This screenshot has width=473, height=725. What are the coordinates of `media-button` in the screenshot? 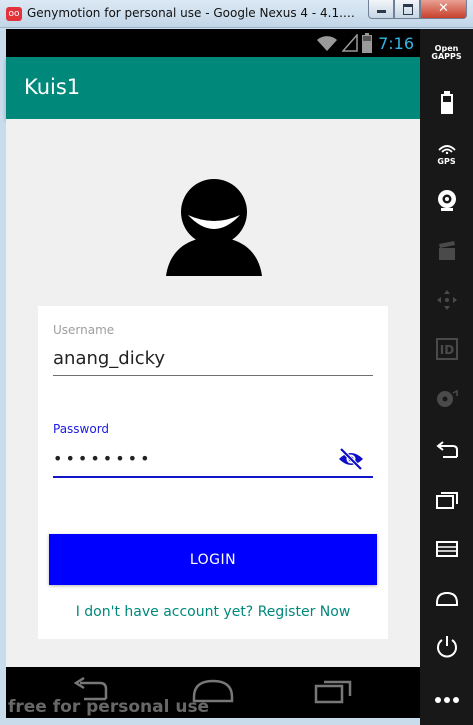 It's located at (446, 401).